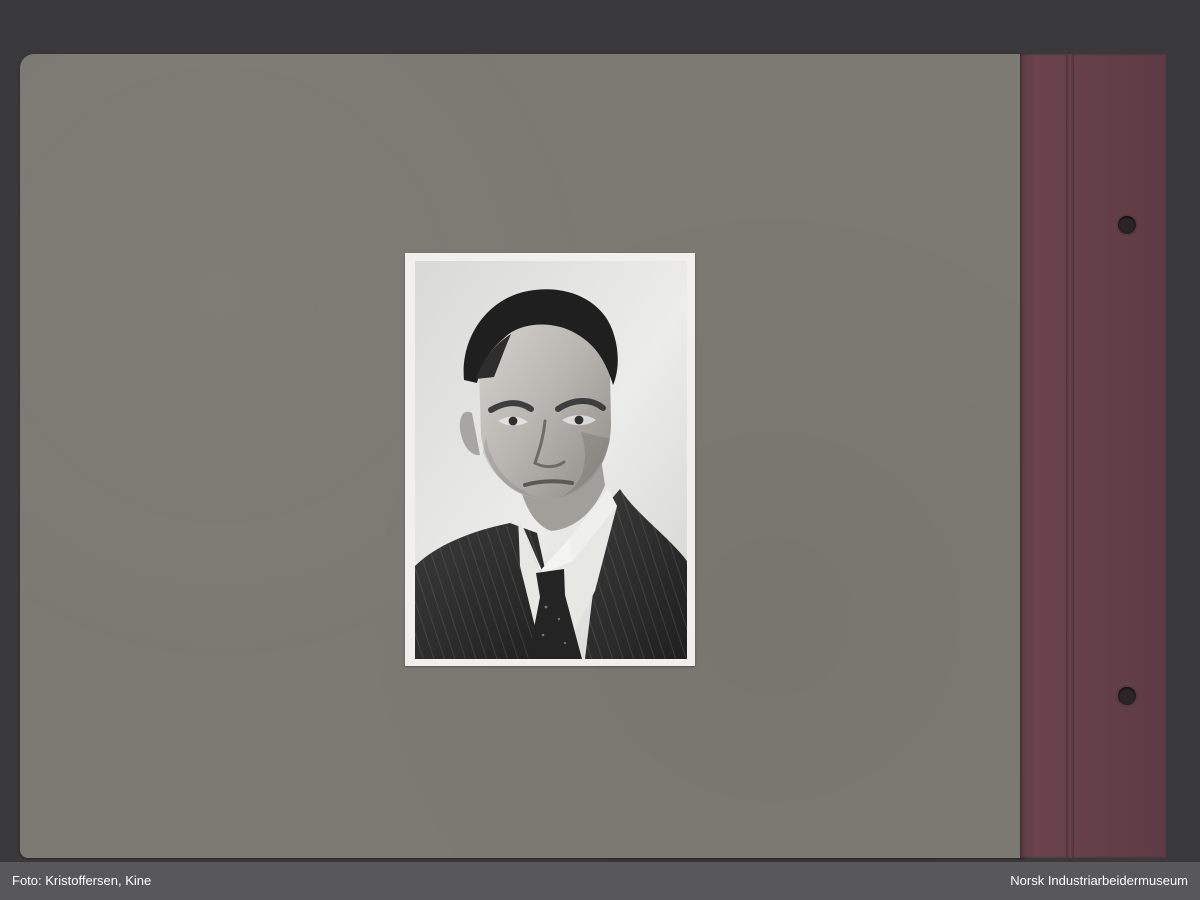 This screenshot has height=900, width=1200. What do you see at coordinates (82, 880) in the screenshot?
I see `photo-credit: Foto: Kristoffersen, Kine` at bounding box center [82, 880].